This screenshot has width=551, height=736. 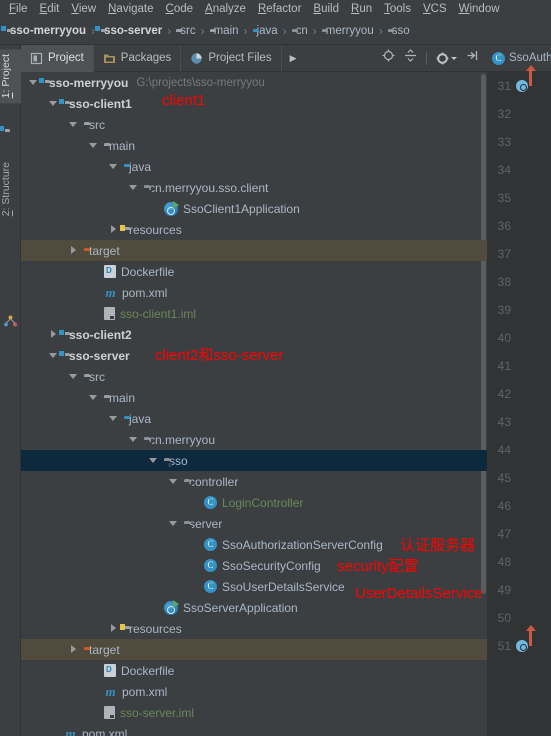 What do you see at coordinates (130, 9) in the screenshot?
I see `menu-item-navigate: Navigate` at bounding box center [130, 9].